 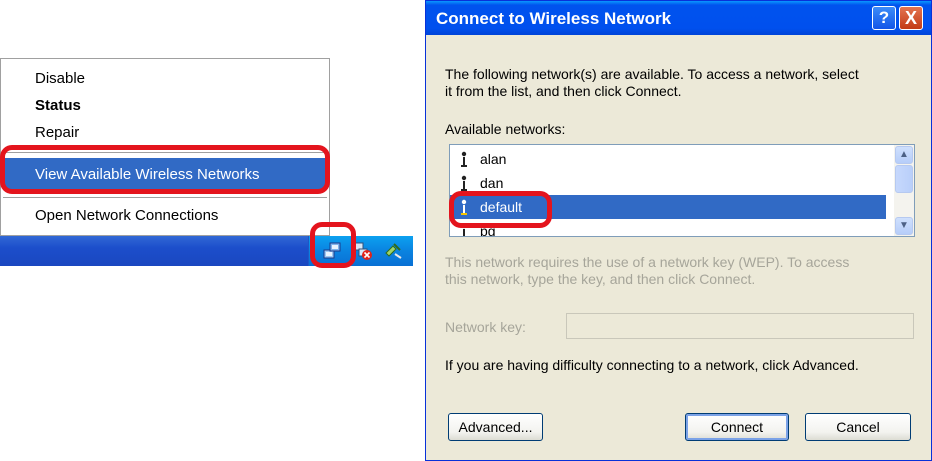 What do you see at coordinates (333, 245) in the screenshot?
I see `highlight-callout-tray-icon` at bounding box center [333, 245].